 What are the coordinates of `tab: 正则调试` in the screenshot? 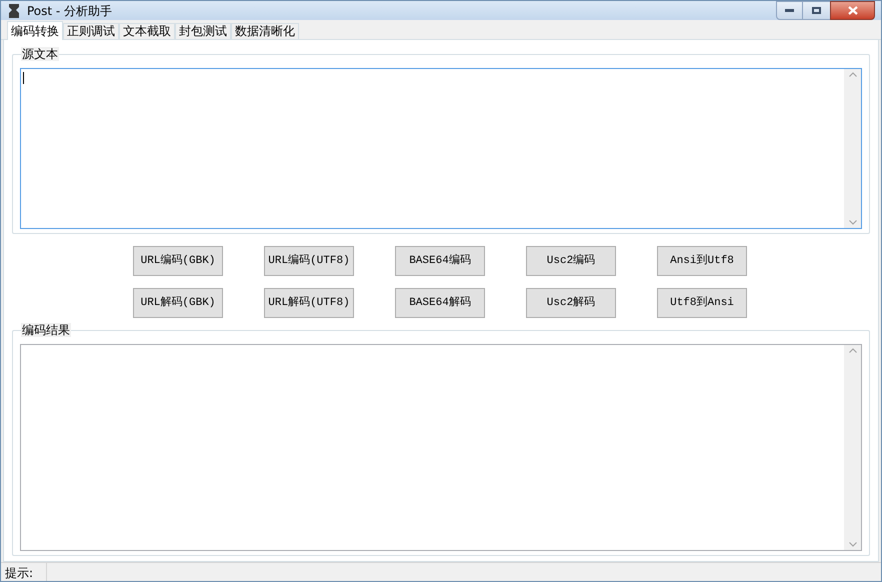 It's located at (91, 31).